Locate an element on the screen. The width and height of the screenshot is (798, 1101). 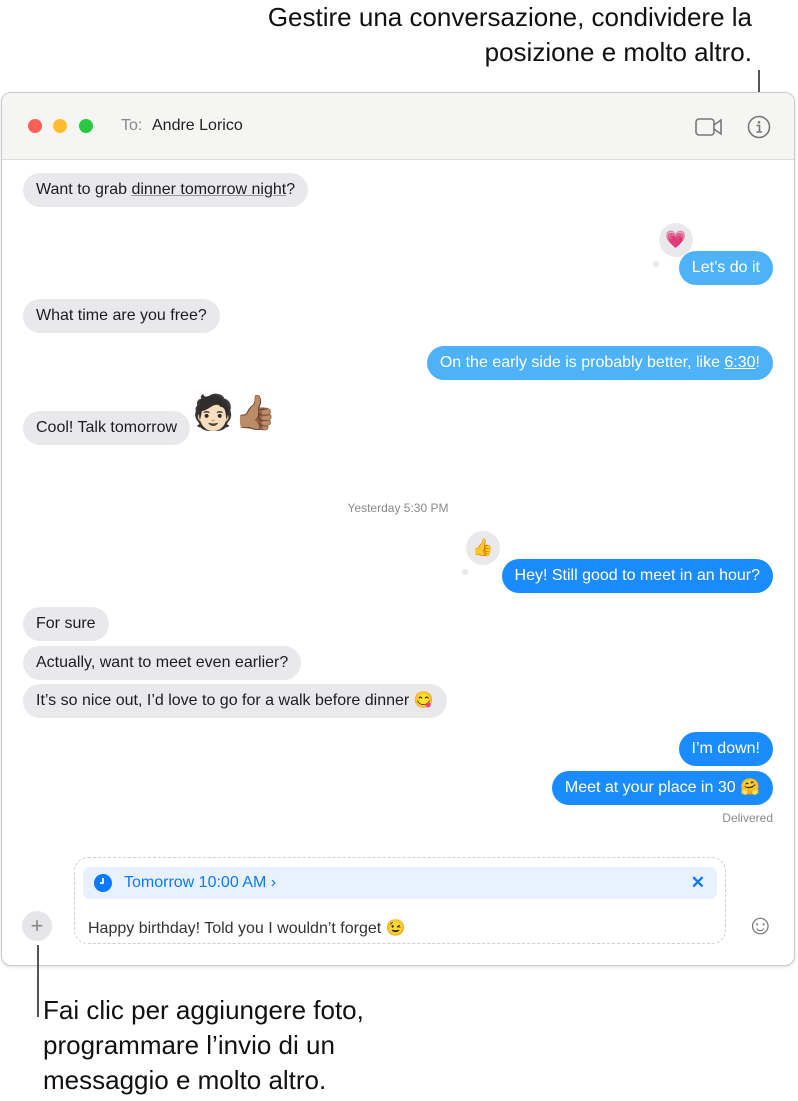
callout-line: Fai clic per aggiungere foto, is located at coordinates (203, 1010).